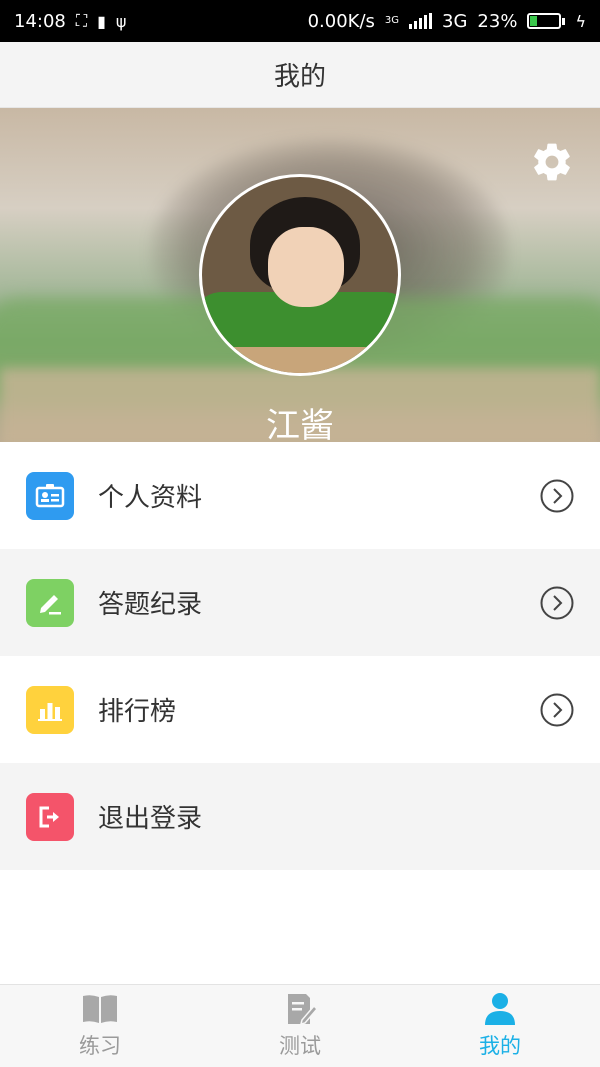 This screenshot has height=1067, width=600. Describe the element at coordinates (300, 816) in the screenshot. I see `menu-item-logout: 退出登录` at that location.